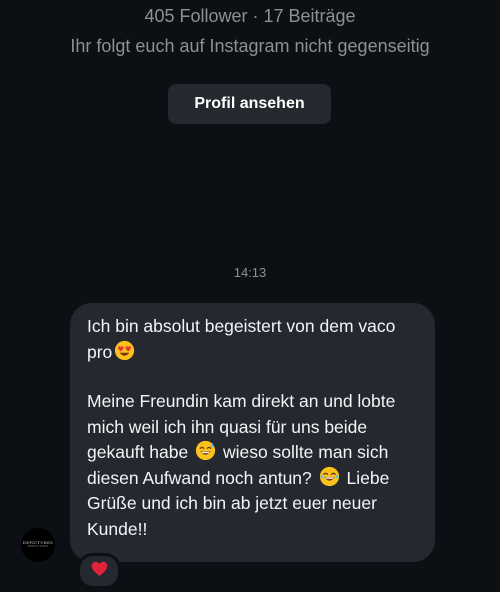 This screenshot has height=592, width=500. Describe the element at coordinates (124, 350) in the screenshot. I see `heart-eyes-emoji-icon` at that location.